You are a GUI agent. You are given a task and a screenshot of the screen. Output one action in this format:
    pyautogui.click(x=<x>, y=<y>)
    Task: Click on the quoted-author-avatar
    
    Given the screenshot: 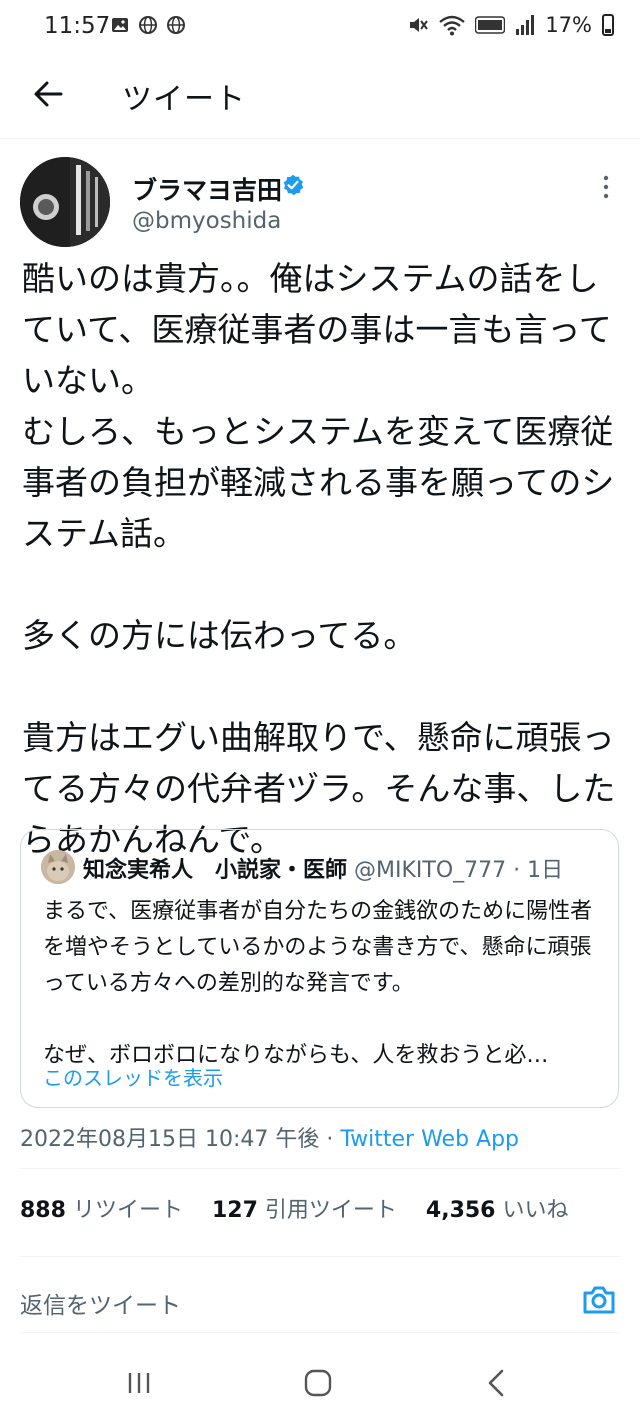 What is the action you would take?
    pyautogui.click(x=58, y=867)
    